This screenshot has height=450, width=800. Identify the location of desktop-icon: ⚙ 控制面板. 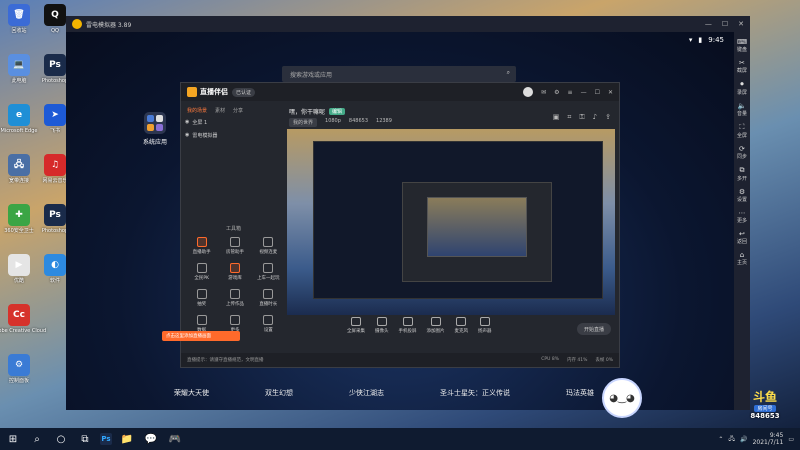
(19, 374).